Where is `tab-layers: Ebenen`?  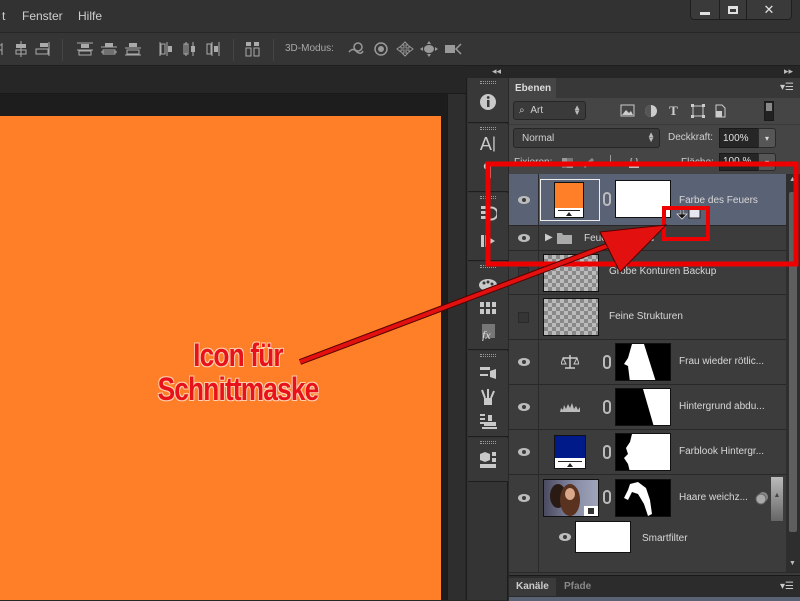
tab-layers: Ebenen is located at coordinates (532, 88).